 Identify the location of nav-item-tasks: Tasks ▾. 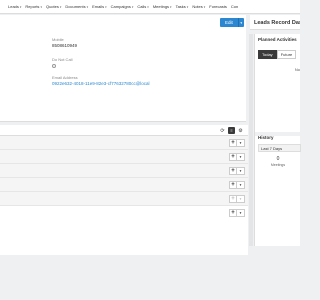
(182, 6).